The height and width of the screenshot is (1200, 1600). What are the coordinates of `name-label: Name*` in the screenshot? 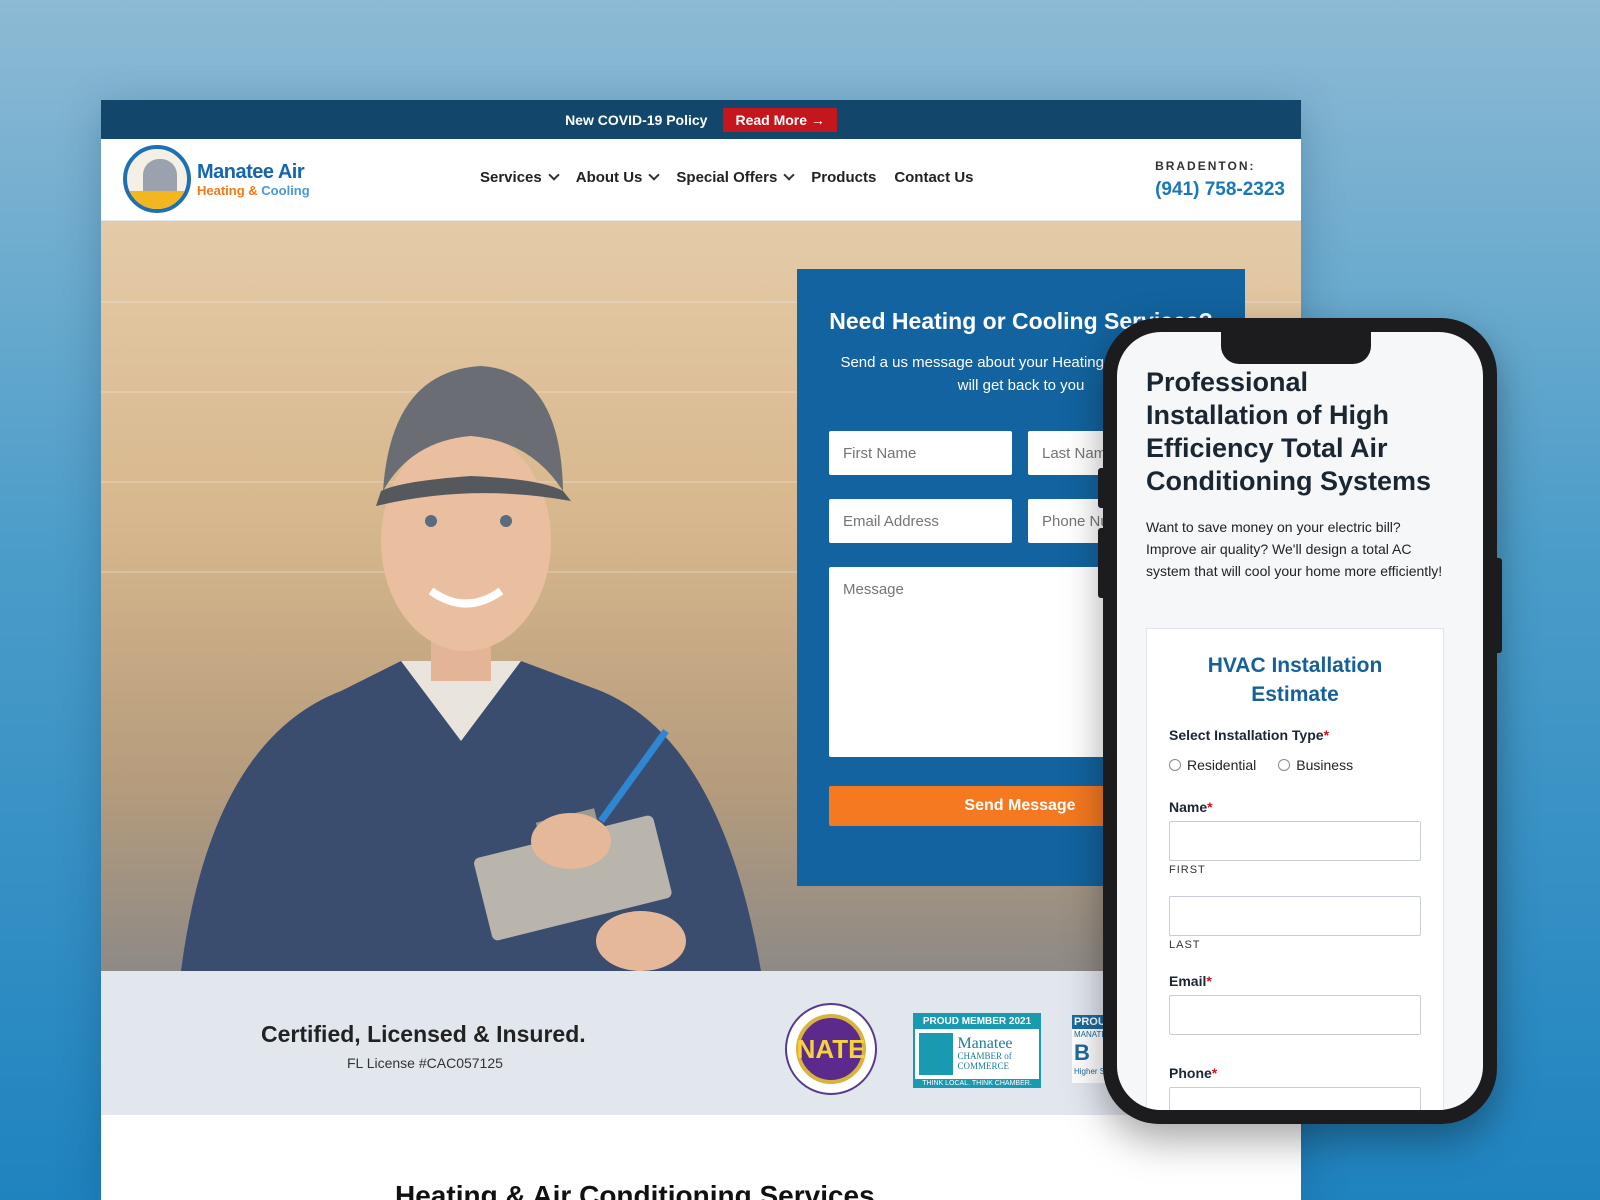 It's located at (1191, 807).